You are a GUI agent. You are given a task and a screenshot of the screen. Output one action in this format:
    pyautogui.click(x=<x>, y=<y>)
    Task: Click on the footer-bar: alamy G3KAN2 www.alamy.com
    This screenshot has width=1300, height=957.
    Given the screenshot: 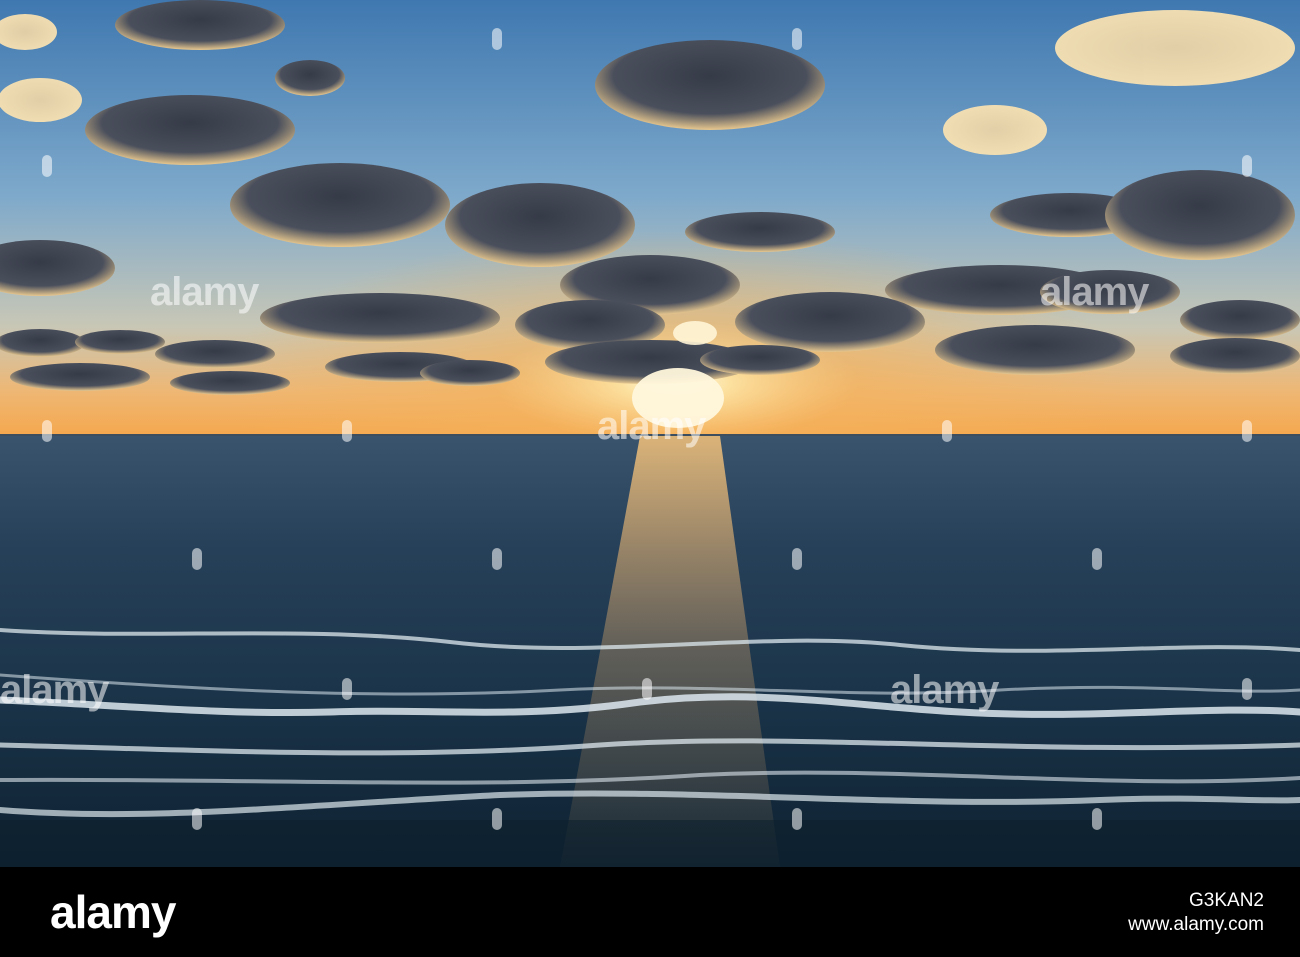 What is the action you would take?
    pyautogui.click(x=650, y=912)
    